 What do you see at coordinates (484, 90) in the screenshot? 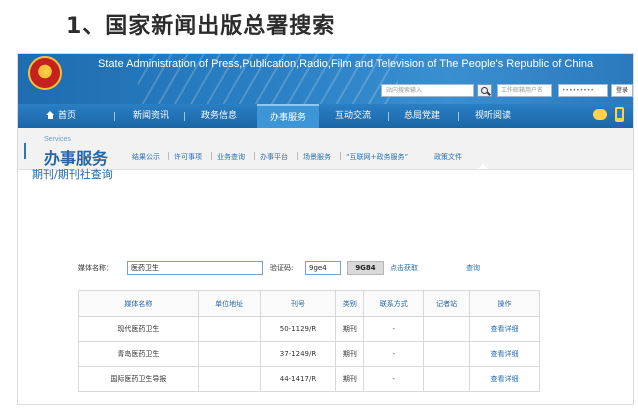
I see `search-icon` at bounding box center [484, 90].